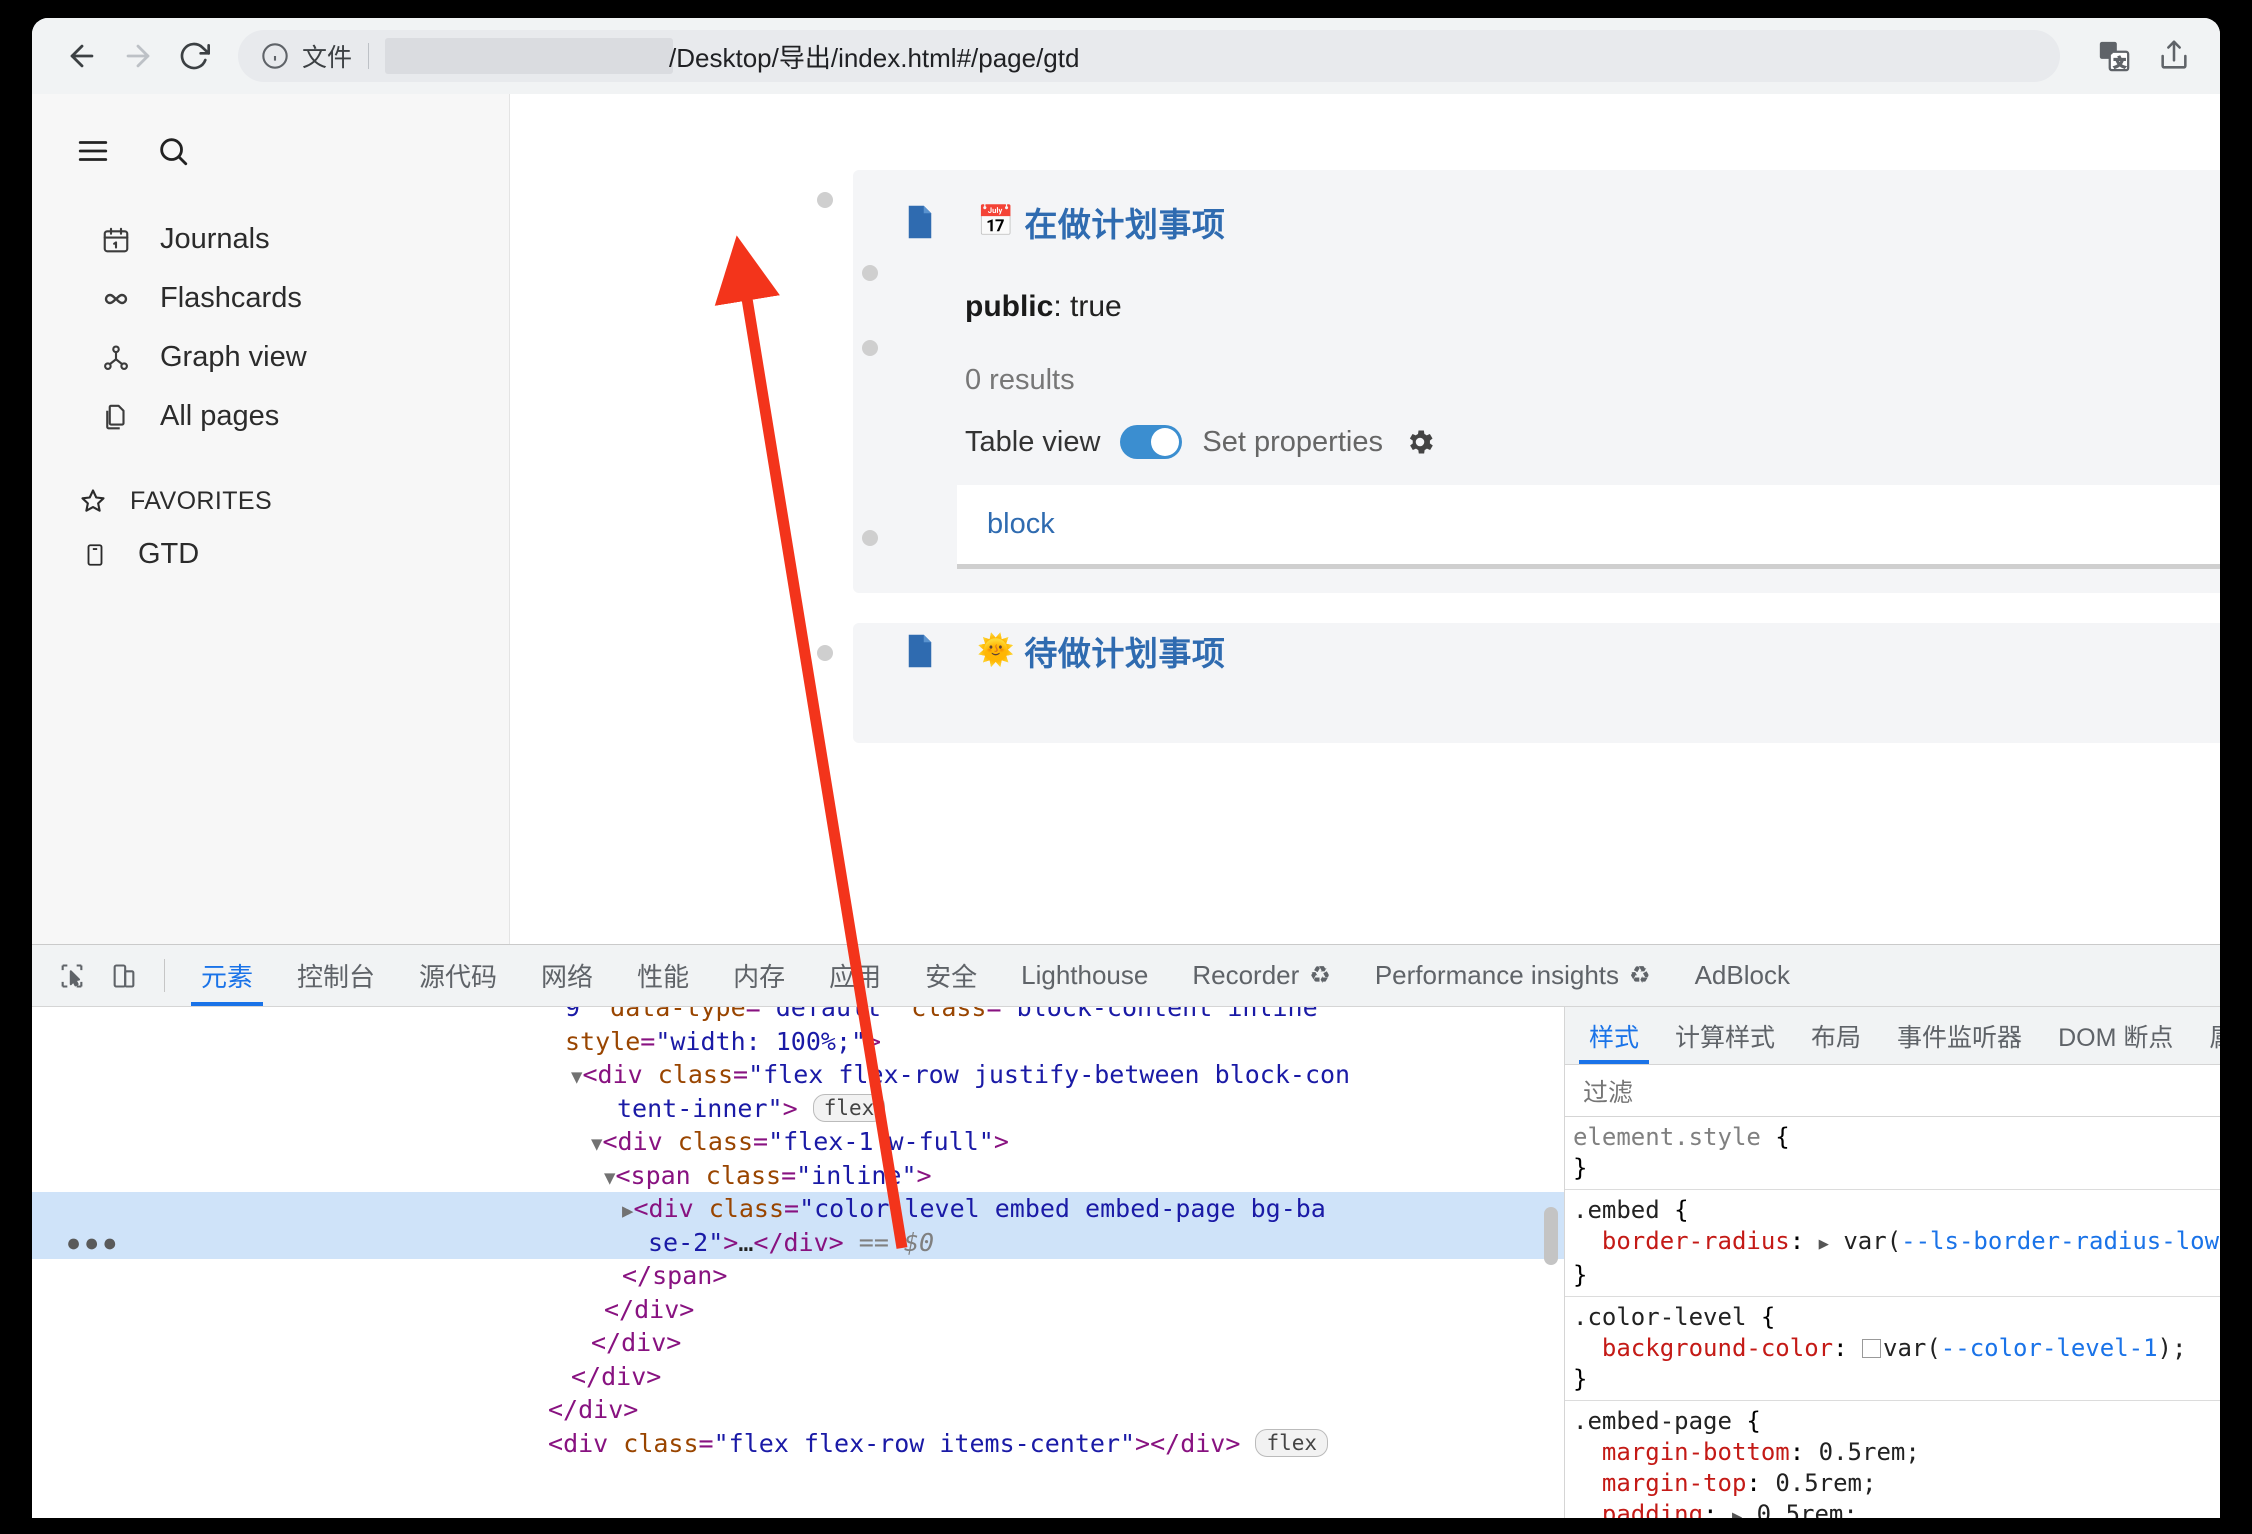  What do you see at coordinates (1652, 1421) in the screenshot?
I see `rule-selector: .embed-page` at bounding box center [1652, 1421].